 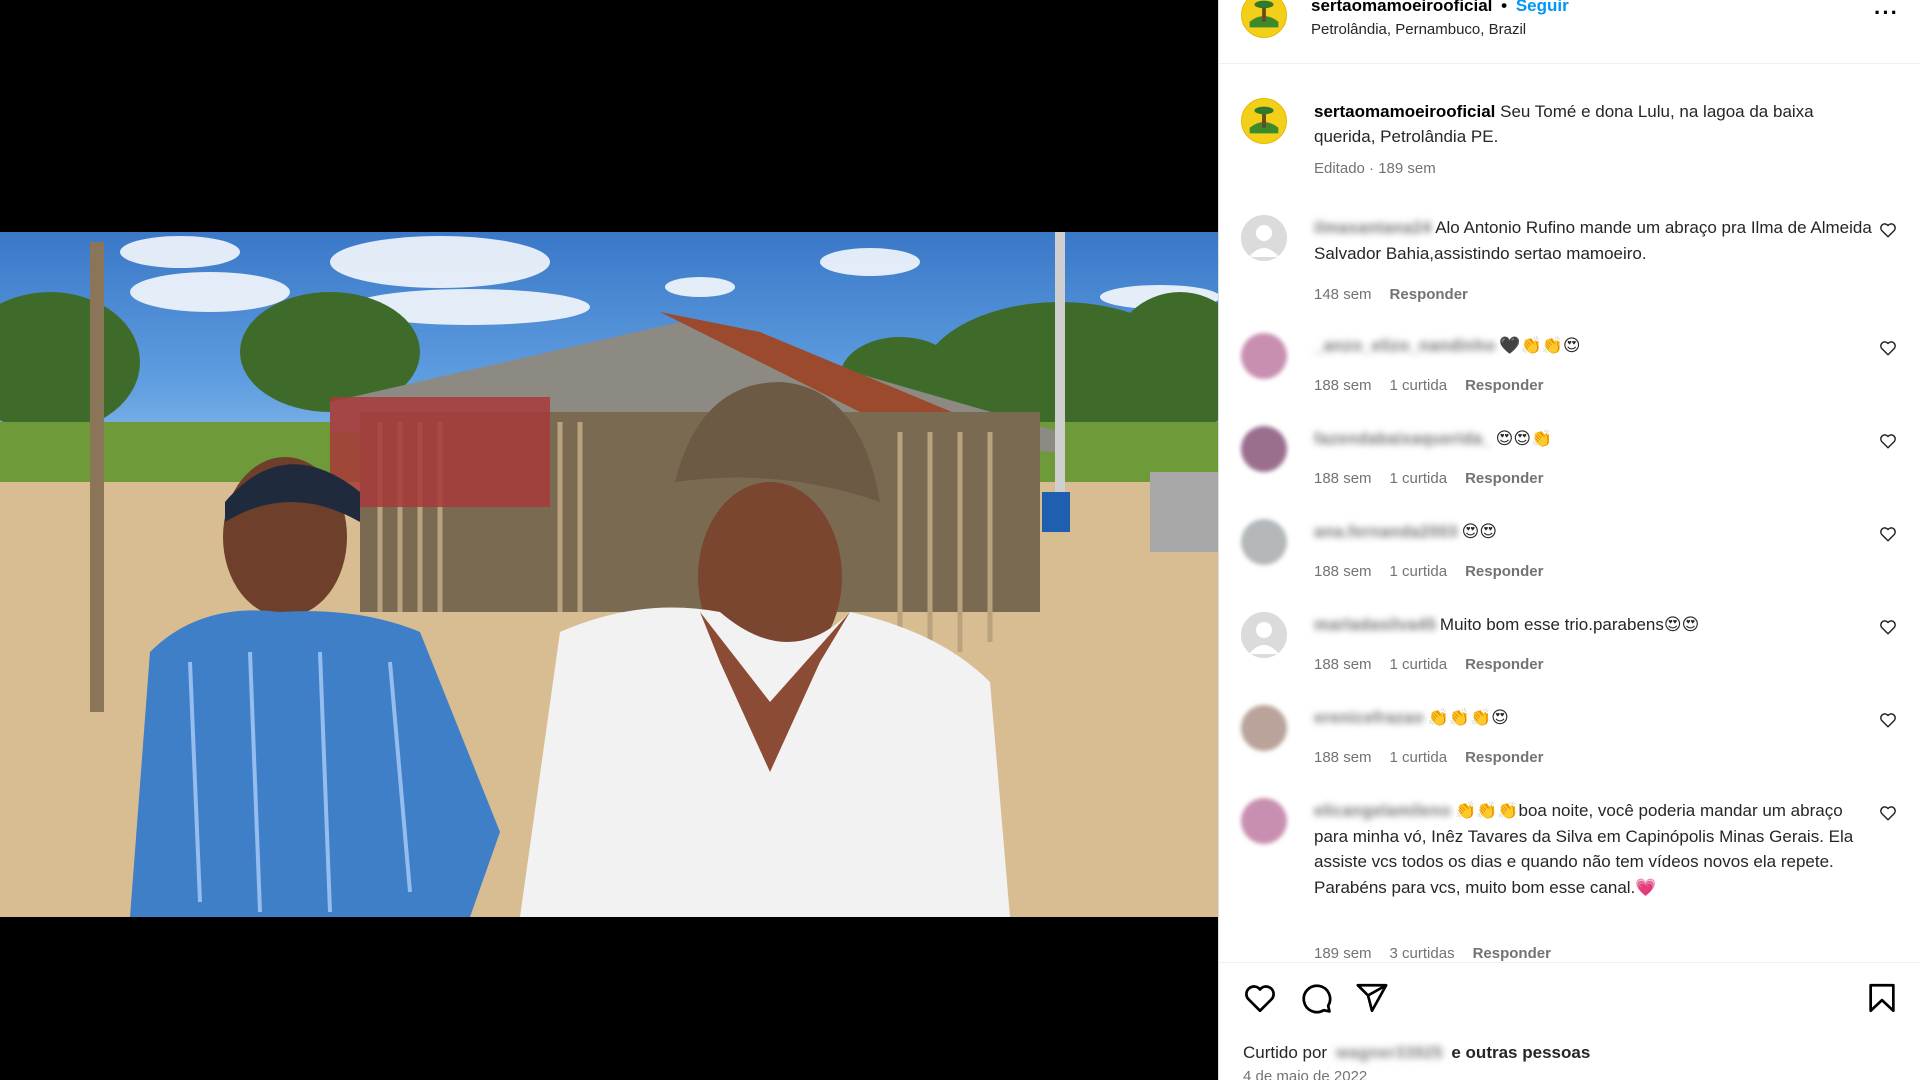 I want to click on comment-username: erenicefrazao, so click(x=1369, y=718).